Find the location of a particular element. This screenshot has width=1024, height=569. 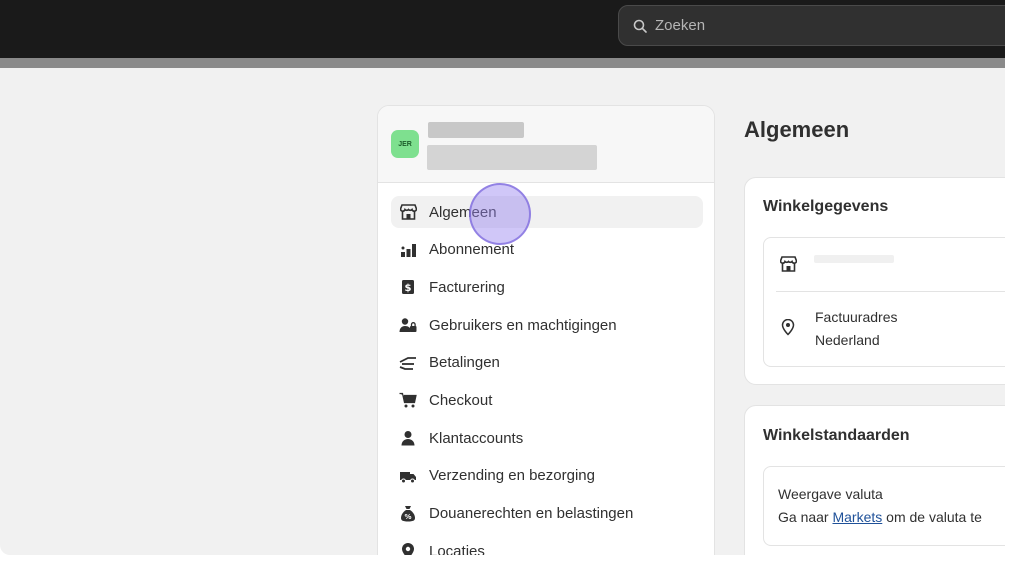

currency-help-text: Ga naar Markets om de valuta te is located at coordinates (880, 517).